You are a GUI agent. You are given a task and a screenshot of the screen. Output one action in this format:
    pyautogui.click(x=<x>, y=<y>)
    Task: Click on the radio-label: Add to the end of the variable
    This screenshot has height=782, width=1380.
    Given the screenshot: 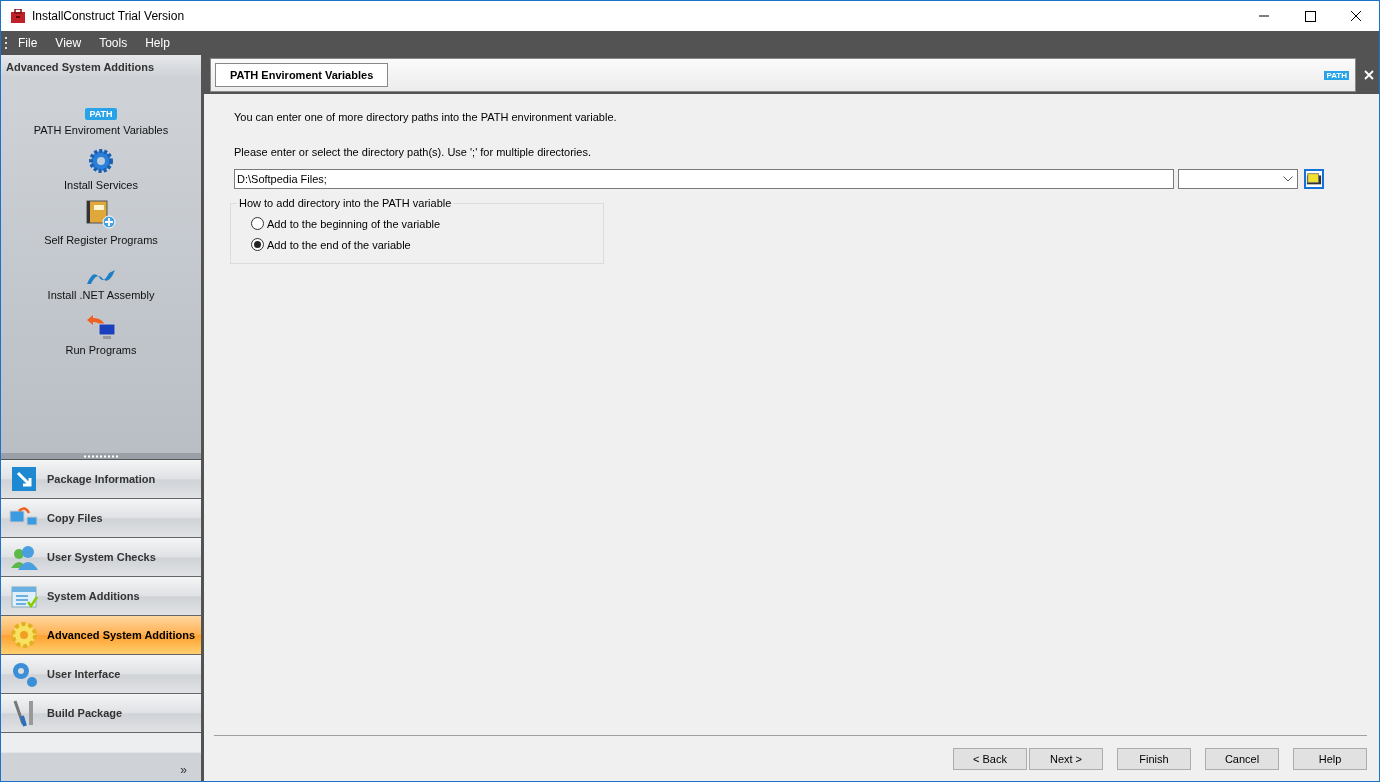 What is the action you would take?
    pyautogui.click(x=339, y=244)
    